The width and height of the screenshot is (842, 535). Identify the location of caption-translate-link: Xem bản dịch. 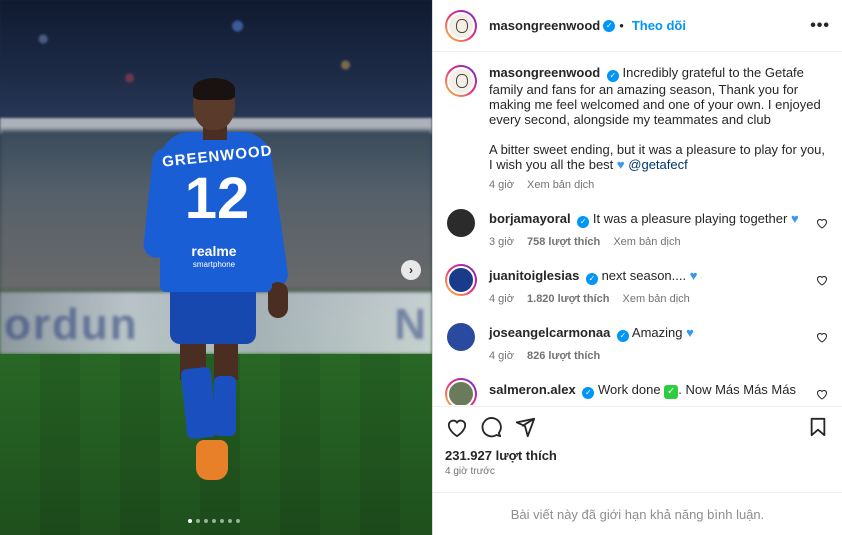
(560, 185).